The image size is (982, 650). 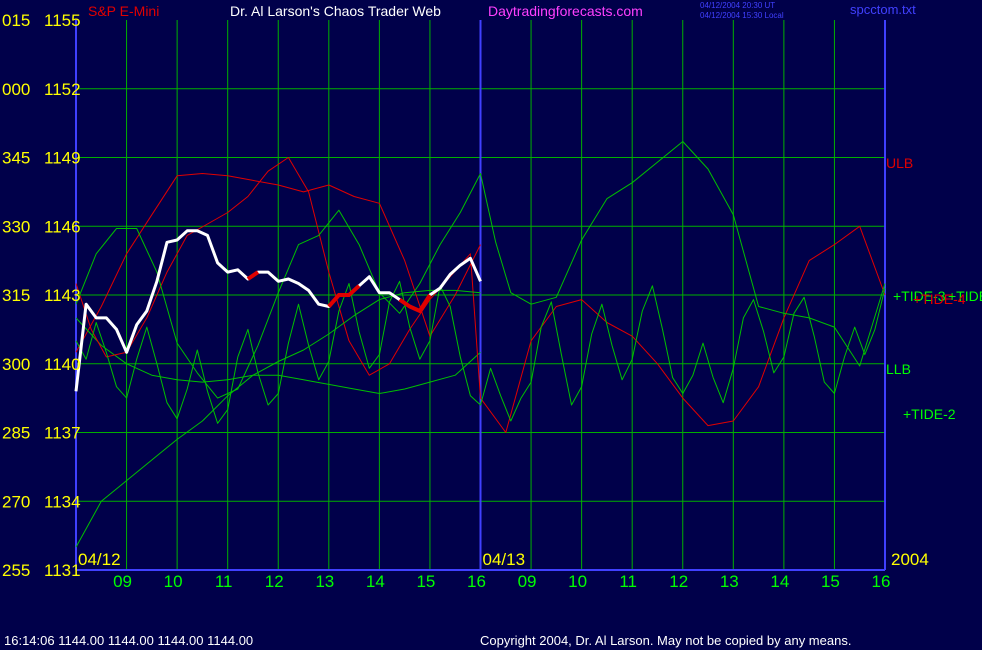 I want to click on y-price-label: 1137, so click(x=62, y=433).